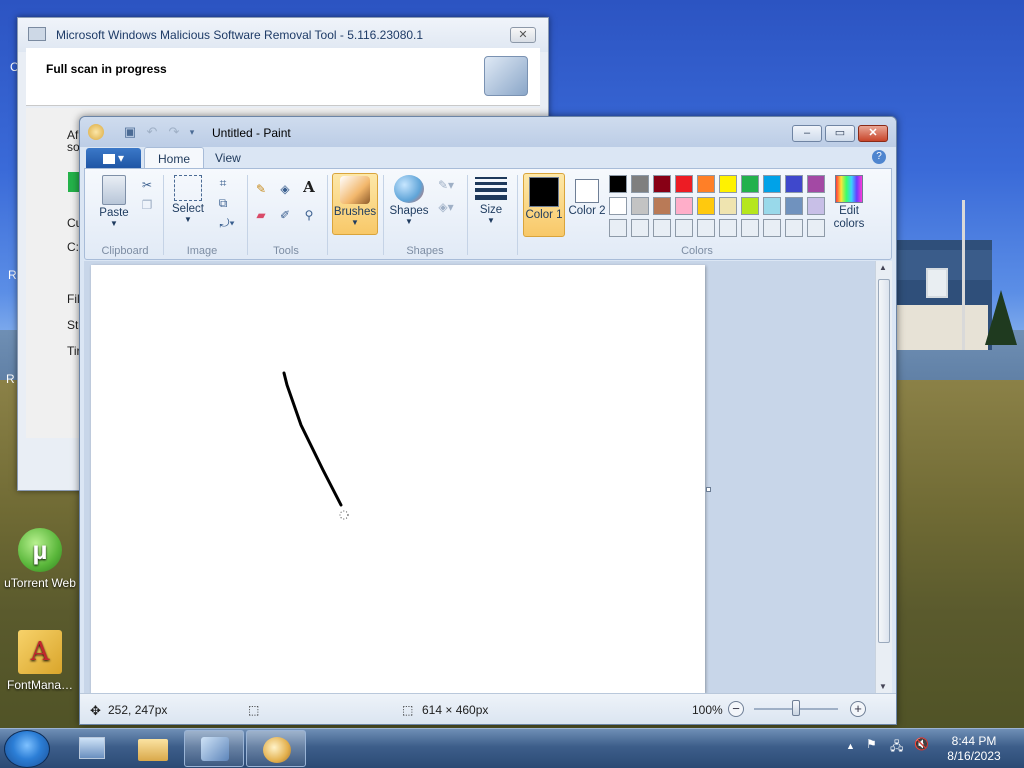  I want to click on save-icon: ▣, so click(130, 132).